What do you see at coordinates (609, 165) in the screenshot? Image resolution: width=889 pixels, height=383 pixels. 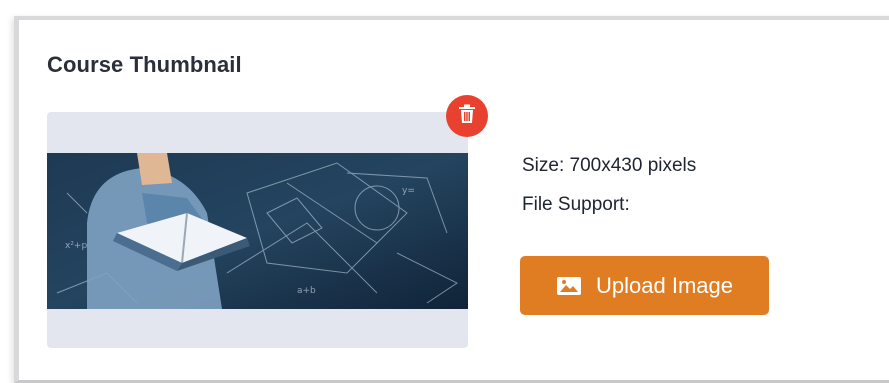 I see `size-info: Size: 700x430 pixels` at bounding box center [609, 165].